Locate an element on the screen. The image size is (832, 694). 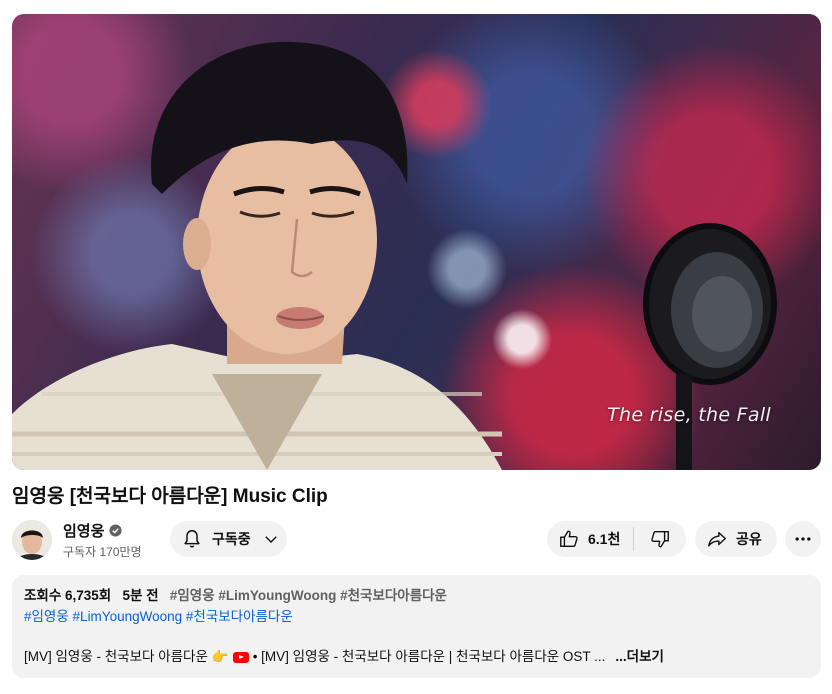
share-icon is located at coordinates (717, 539).